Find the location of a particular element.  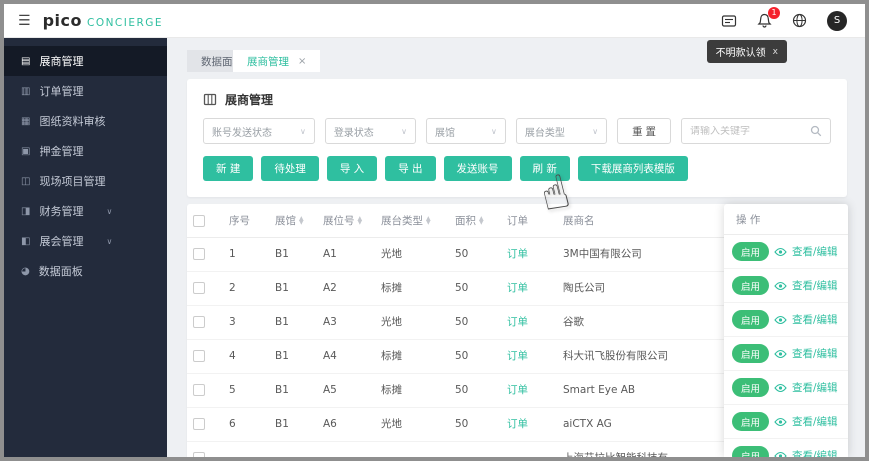

search-icon is located at coordinates (816, 131).